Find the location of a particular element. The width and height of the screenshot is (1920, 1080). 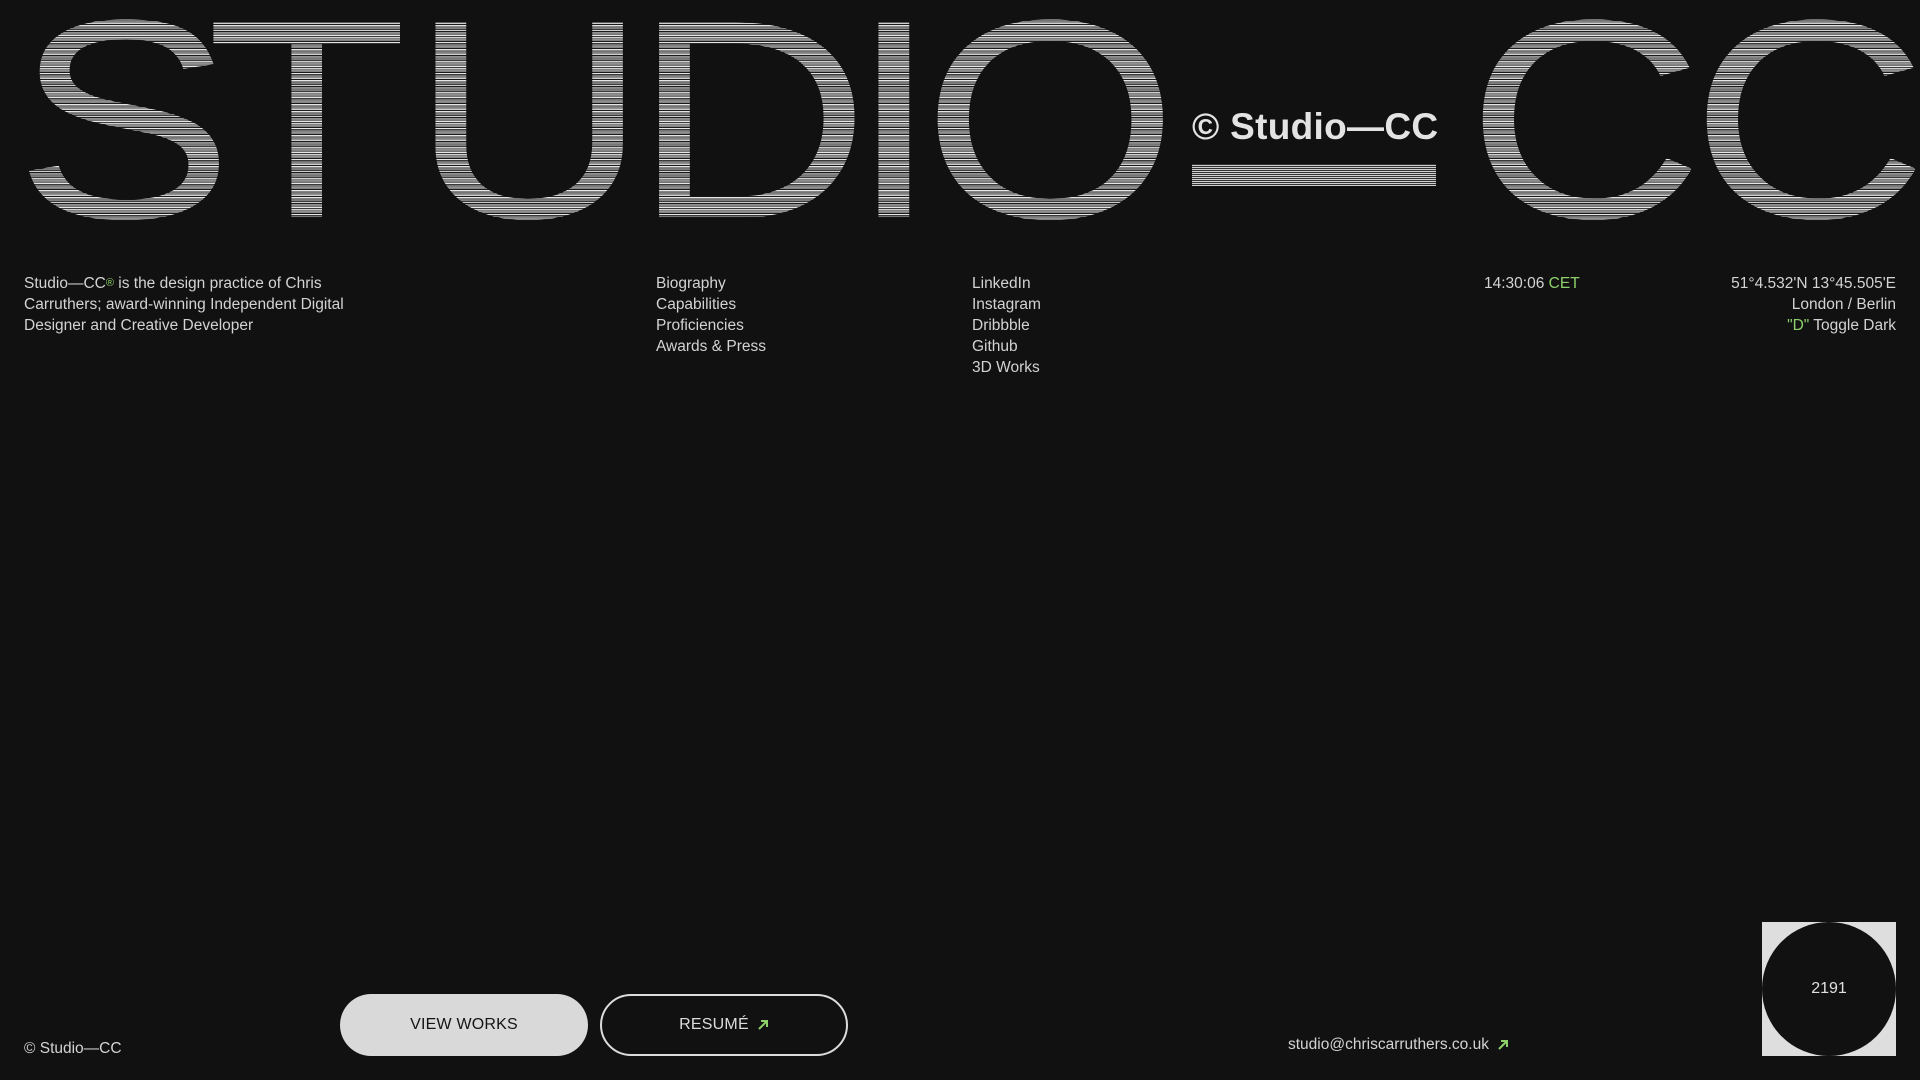

nav-item-proficiencies: Proficiencies is located at coordinates (711, 325).